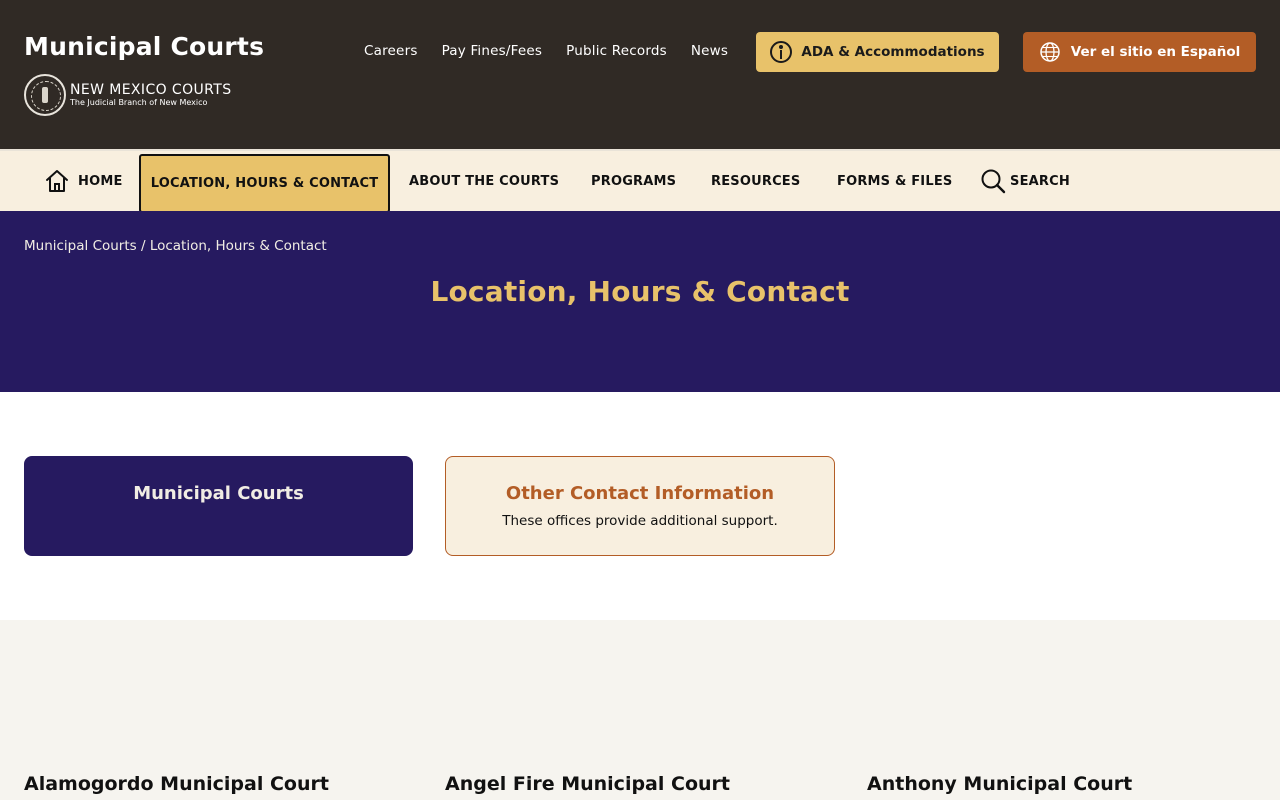 Image resolution: width=1280 pixels, height=800 pixels. What do you see at coordinates (484, 181) in the screenshot?
I see `nav-about-the-courts: ABOUT THE COURTS` at bounding box center [484, 181].